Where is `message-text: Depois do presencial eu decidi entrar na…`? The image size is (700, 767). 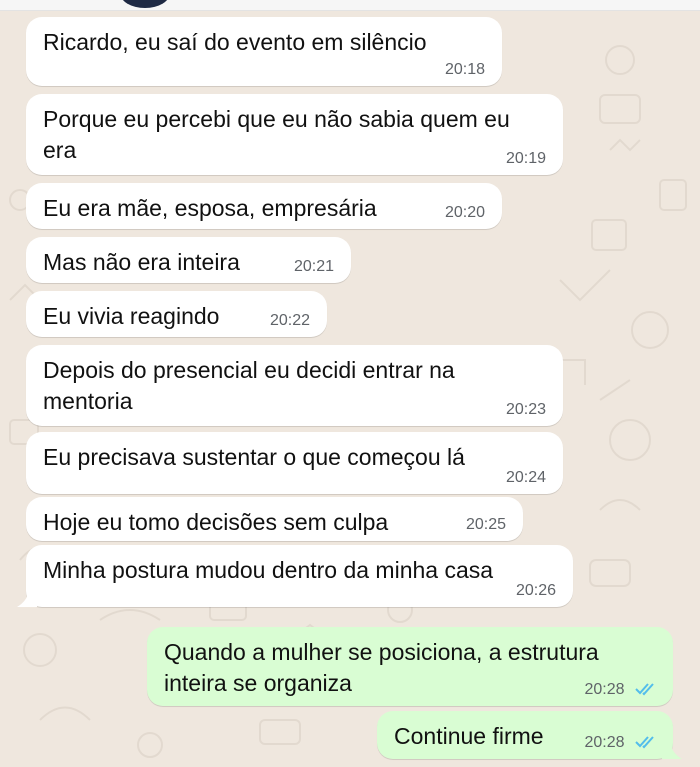
message-text: Depois do presencial eu decidi entrar na… is located at coordinates (249, 385).